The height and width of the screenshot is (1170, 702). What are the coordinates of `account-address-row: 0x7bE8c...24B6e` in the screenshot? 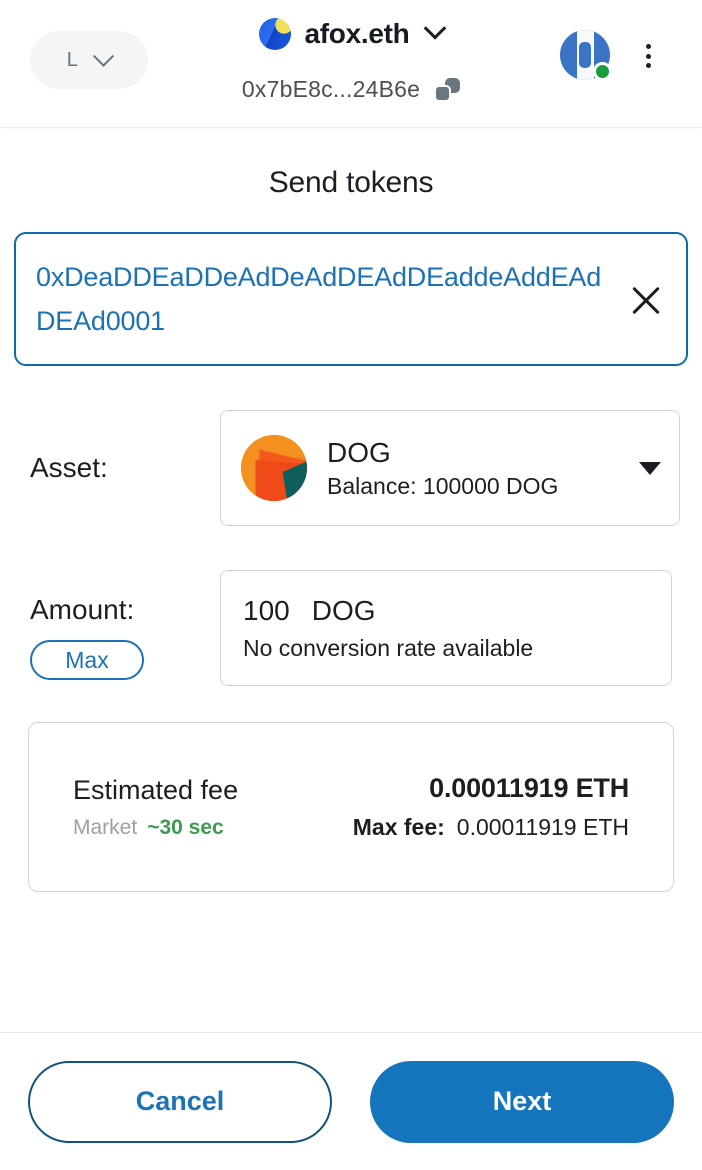 It's located at (351, 89).